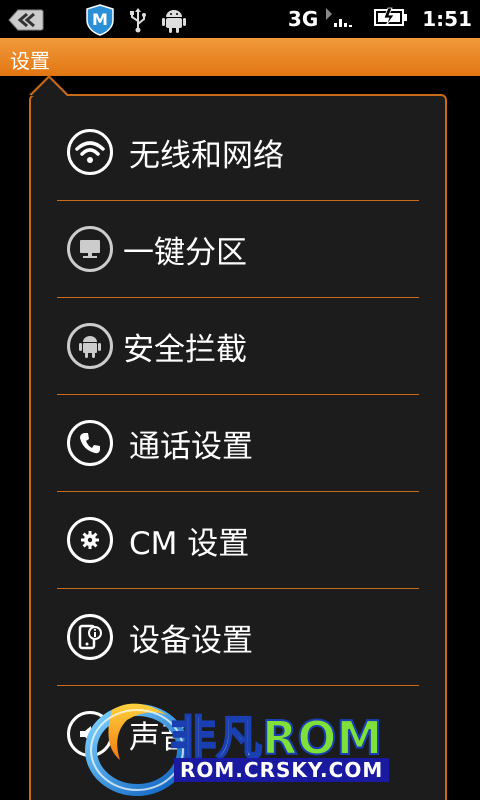  Describe the element at coordinates (90, 540) in the screenshot. I see `gear-icon` at that location.